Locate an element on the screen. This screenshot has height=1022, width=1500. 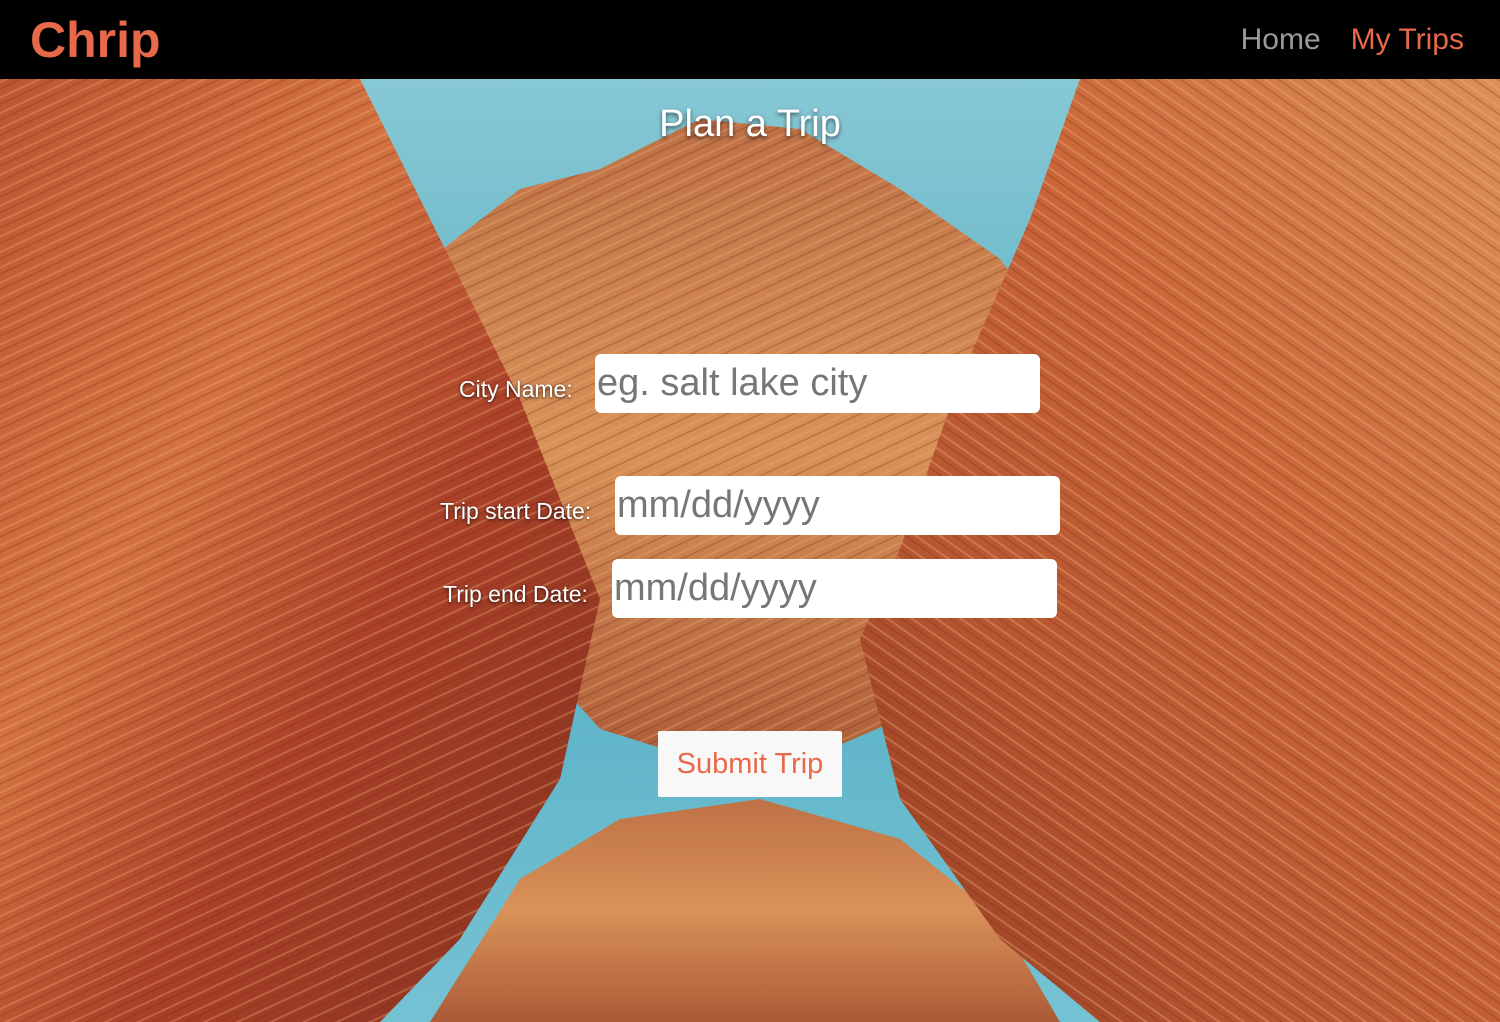
page-title: Plan a Trip is located at coordinates (750, 124).